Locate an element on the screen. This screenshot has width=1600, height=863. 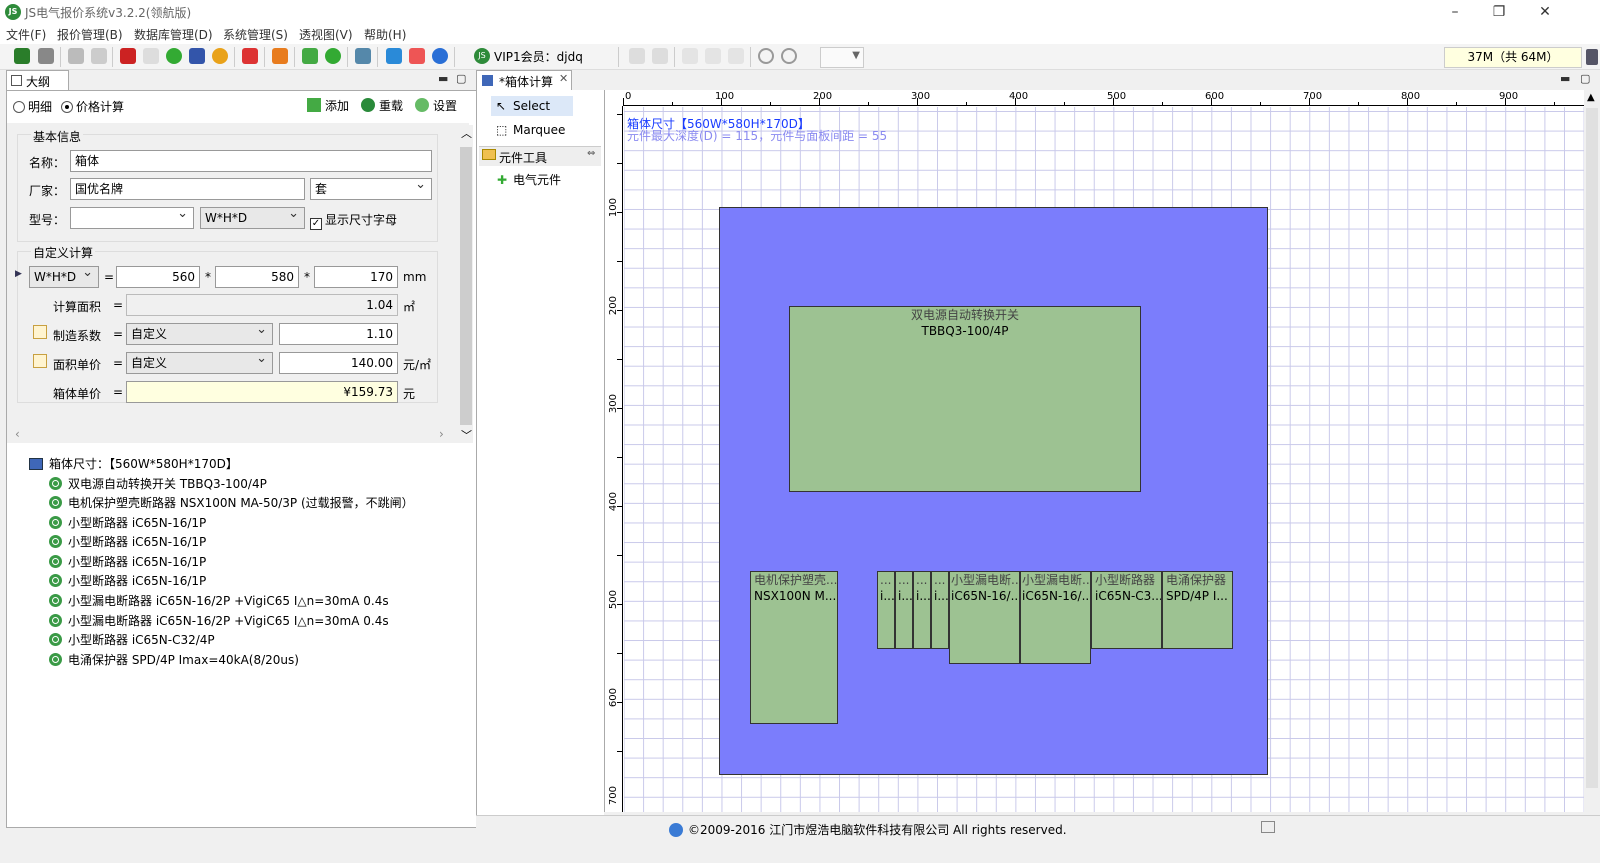
show-size-checkbox: ✓ 显示尺寸字母 is located at coordinates (353, 220).